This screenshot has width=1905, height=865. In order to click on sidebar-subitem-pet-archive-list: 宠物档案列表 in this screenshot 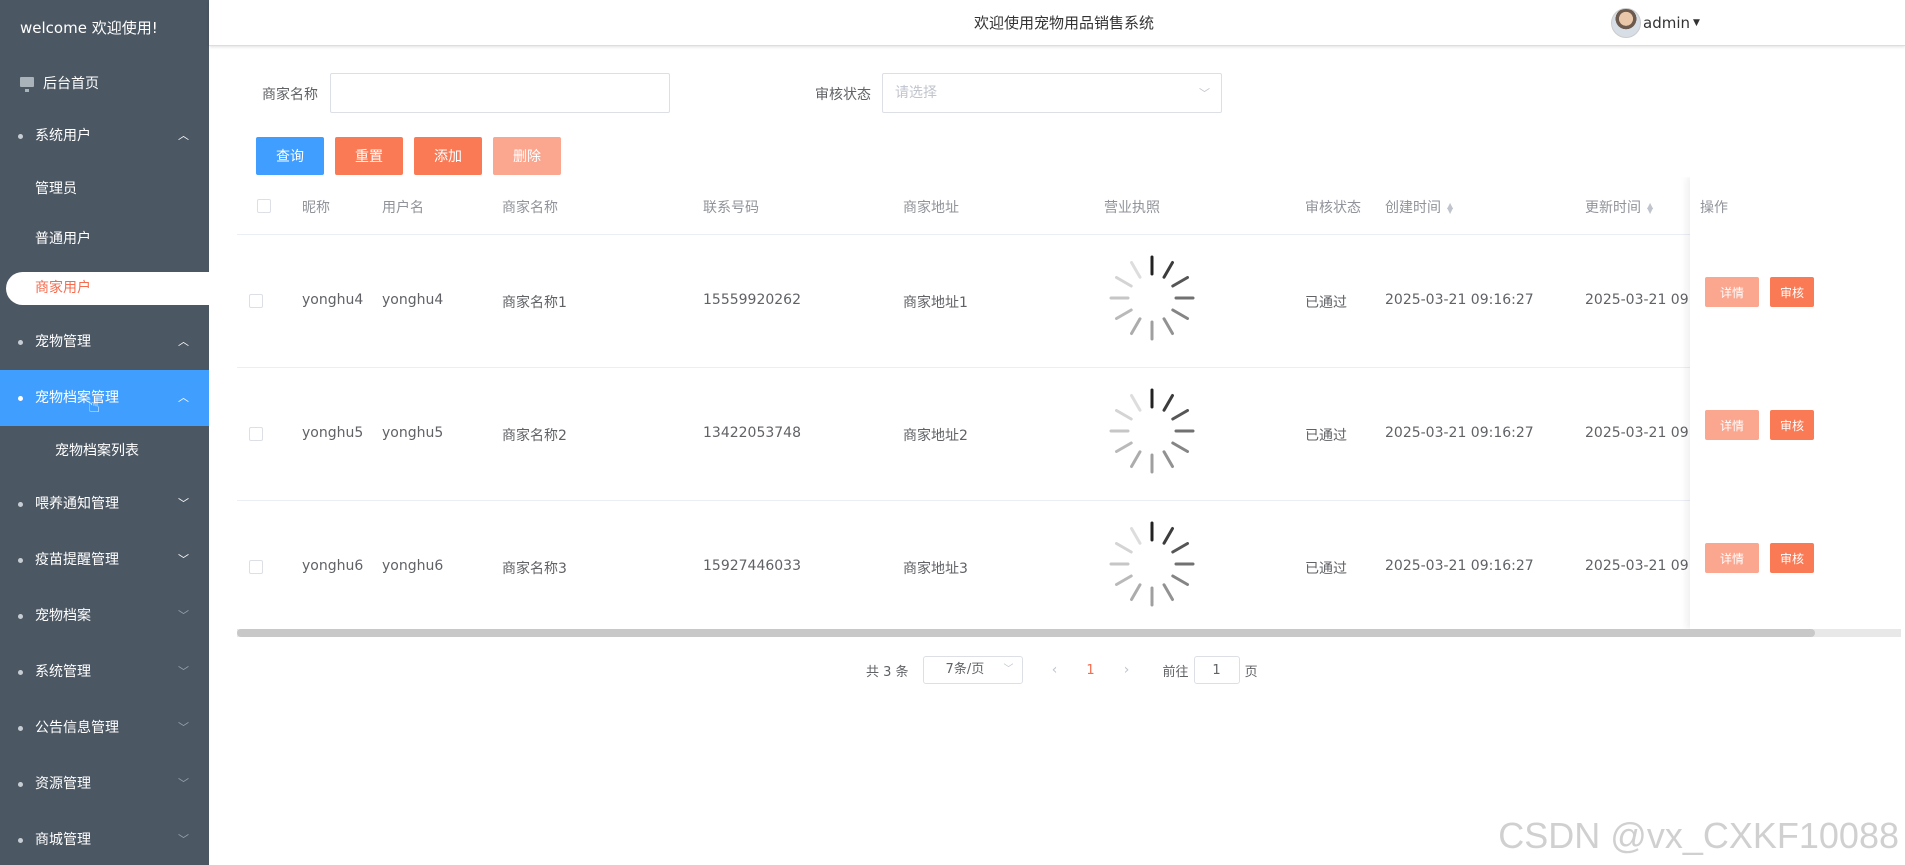, I will do `click(104, 451)`.